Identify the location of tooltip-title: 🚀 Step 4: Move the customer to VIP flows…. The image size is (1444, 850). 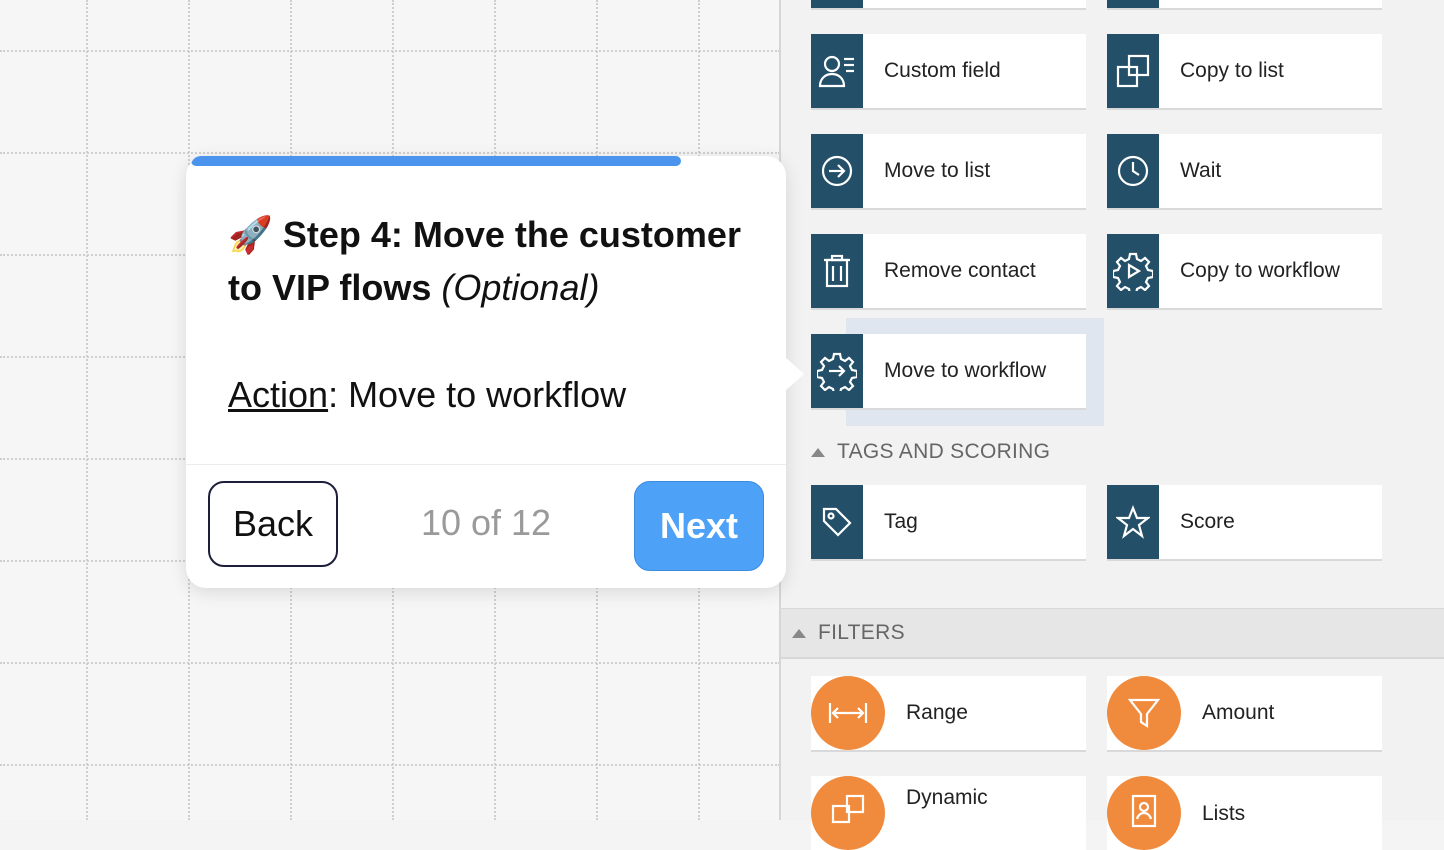
(488, 261).